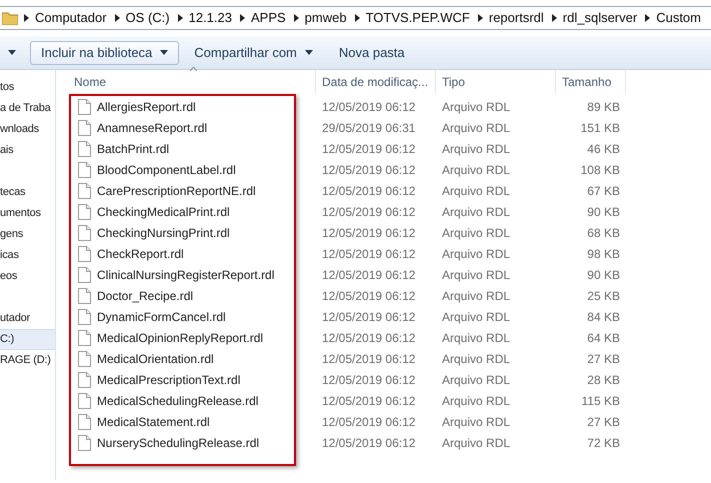 This screenshot has height=483, width=711. What do you see at coordinates (389, 190) in the screenshot?
I see `file-row: CarePrescriptionReportNE.rdl 12/05/2019 06:12 Arquivo RDL 67 KB` at bounding box center [389, 190].